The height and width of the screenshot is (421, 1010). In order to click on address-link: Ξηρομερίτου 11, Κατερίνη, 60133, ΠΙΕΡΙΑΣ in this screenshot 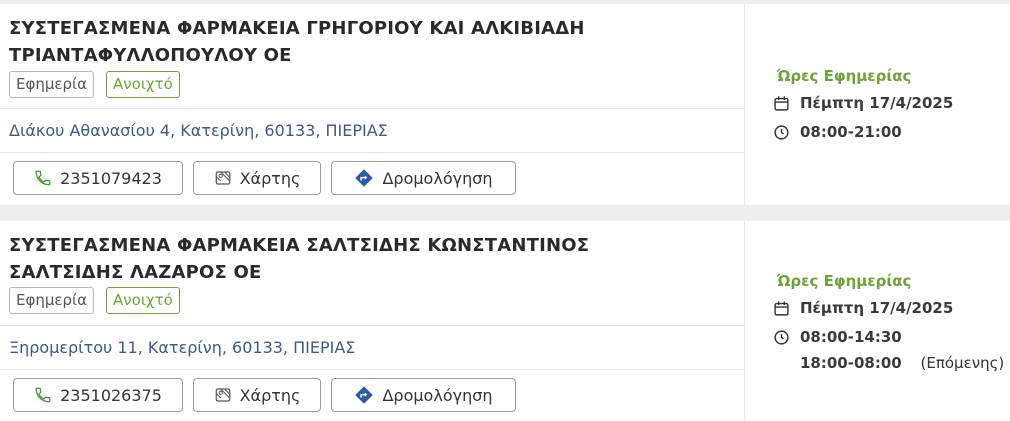, I will do `click(182, 347)`.